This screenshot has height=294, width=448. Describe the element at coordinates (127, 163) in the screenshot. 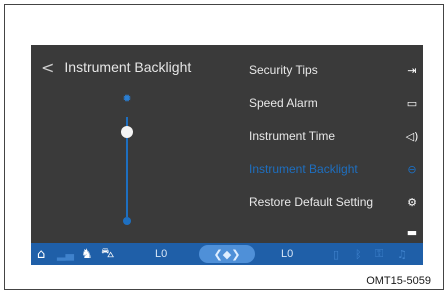

I see `backlight-slider: ✹` at that location.